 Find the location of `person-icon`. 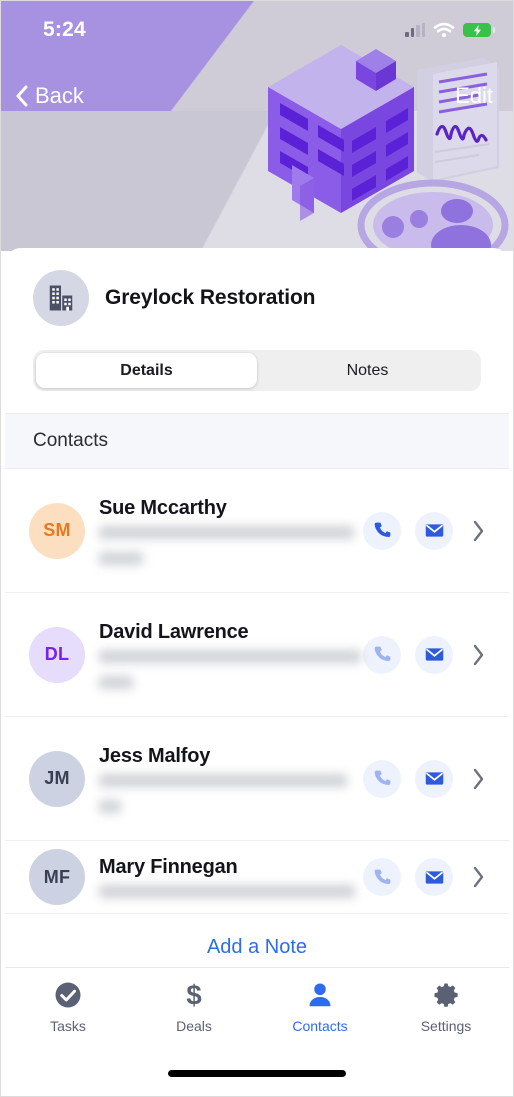

person-icon is located at coordinates (320, 995).